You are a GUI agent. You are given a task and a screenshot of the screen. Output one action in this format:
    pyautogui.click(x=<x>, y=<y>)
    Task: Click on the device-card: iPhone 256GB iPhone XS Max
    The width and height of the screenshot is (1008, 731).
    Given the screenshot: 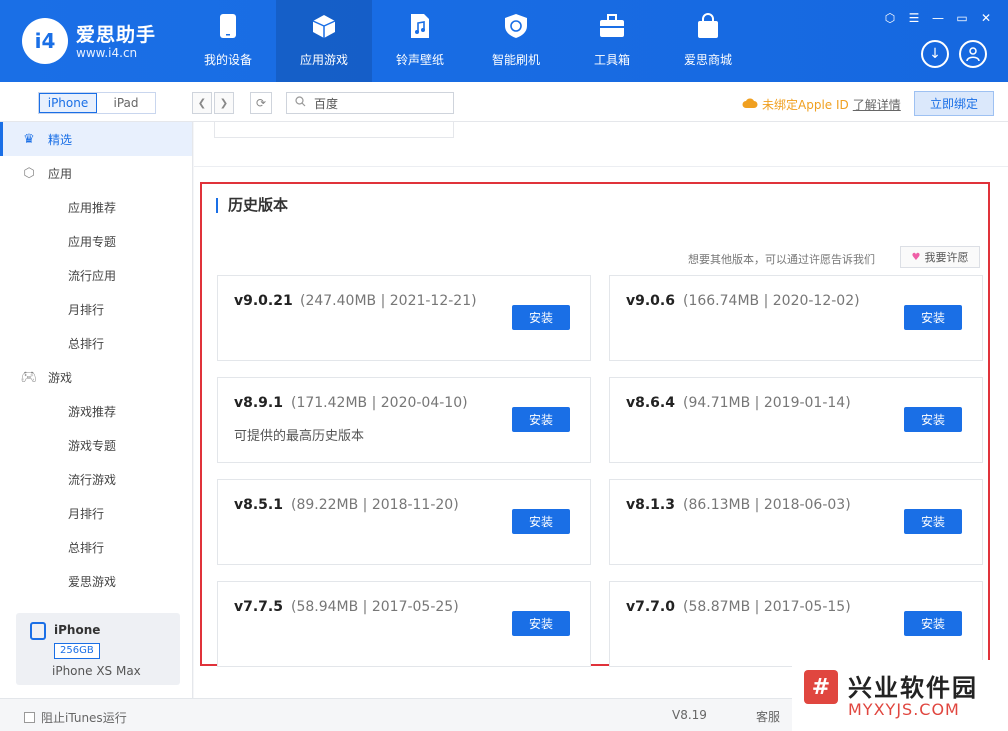 What is the action you would take?
    pyautogui.click(x=98, y=649)
    